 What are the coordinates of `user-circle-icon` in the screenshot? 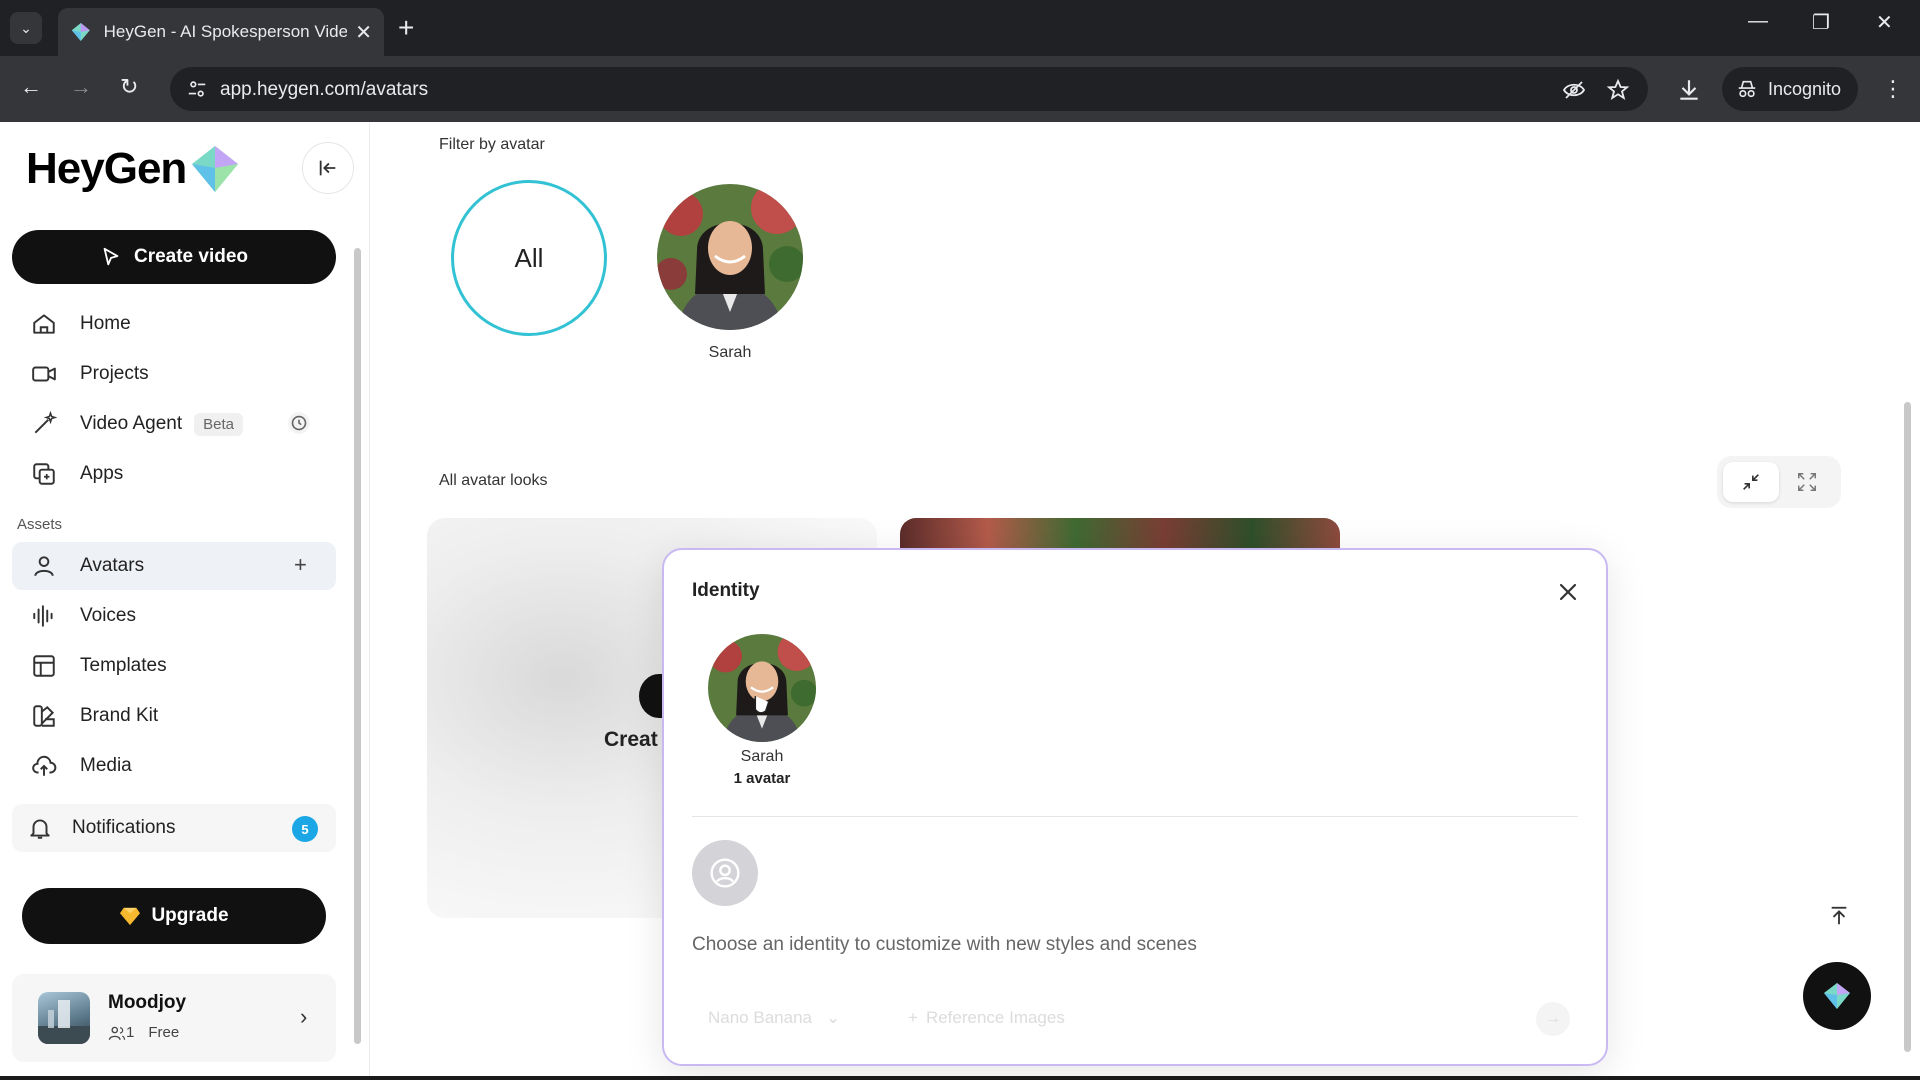 It's located at (725, 873).